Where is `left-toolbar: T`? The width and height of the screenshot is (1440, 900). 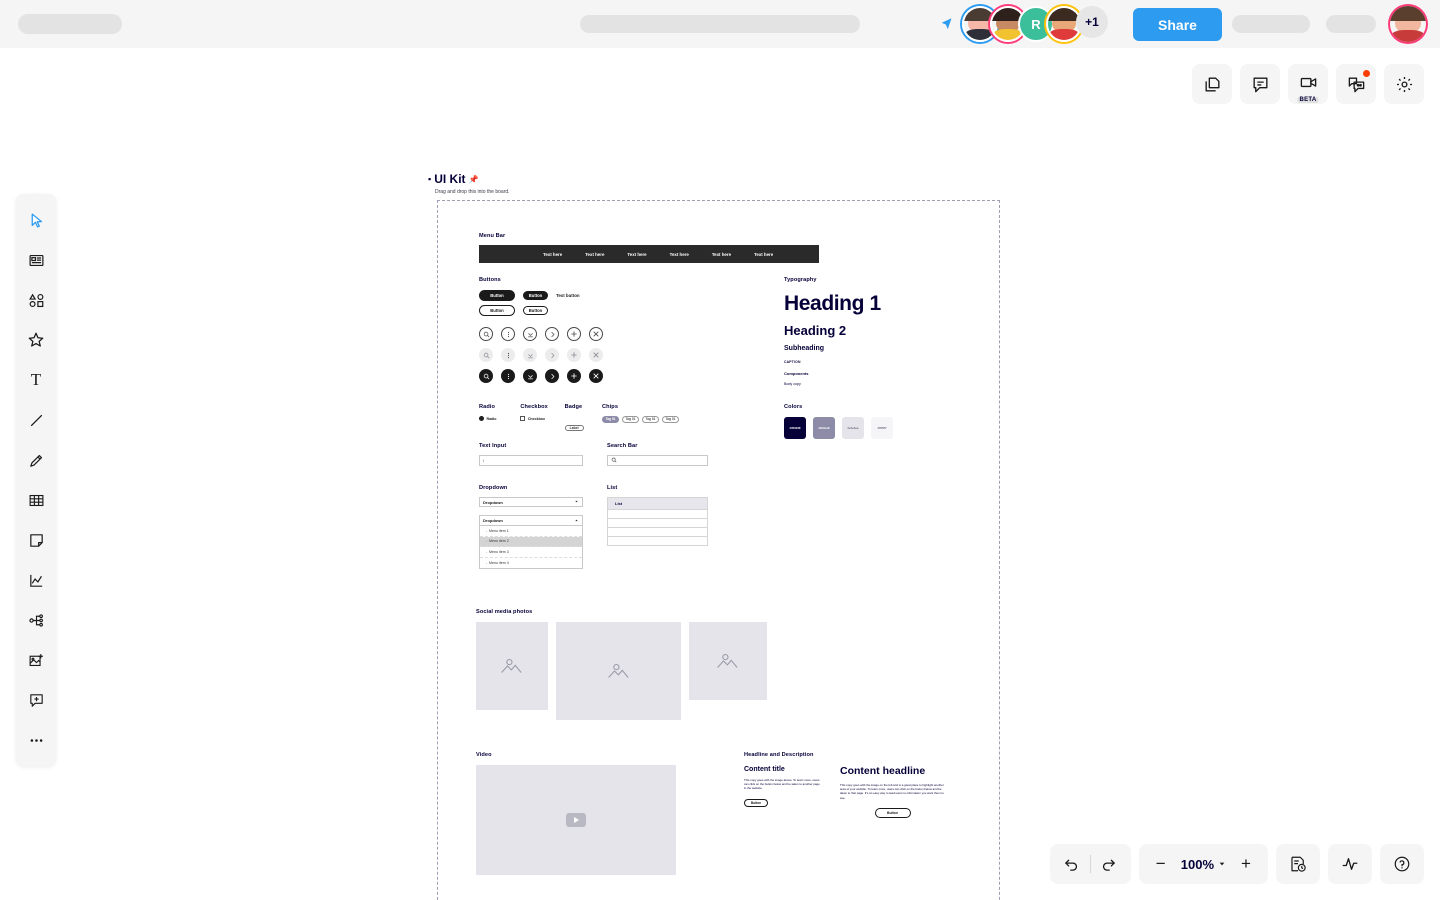
left-toolbar: T is located at coordinates (36, 480).